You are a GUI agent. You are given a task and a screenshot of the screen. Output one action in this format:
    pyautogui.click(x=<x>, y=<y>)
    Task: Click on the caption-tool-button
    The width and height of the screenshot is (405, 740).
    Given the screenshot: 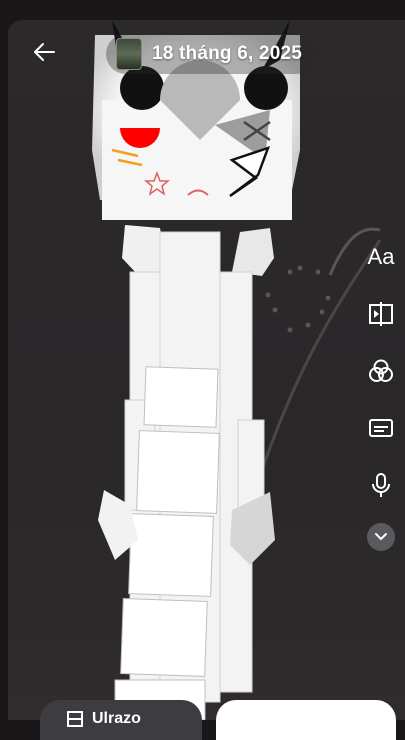 What is the action you would take?
    pyautogui.click(x=381, y=428)
    